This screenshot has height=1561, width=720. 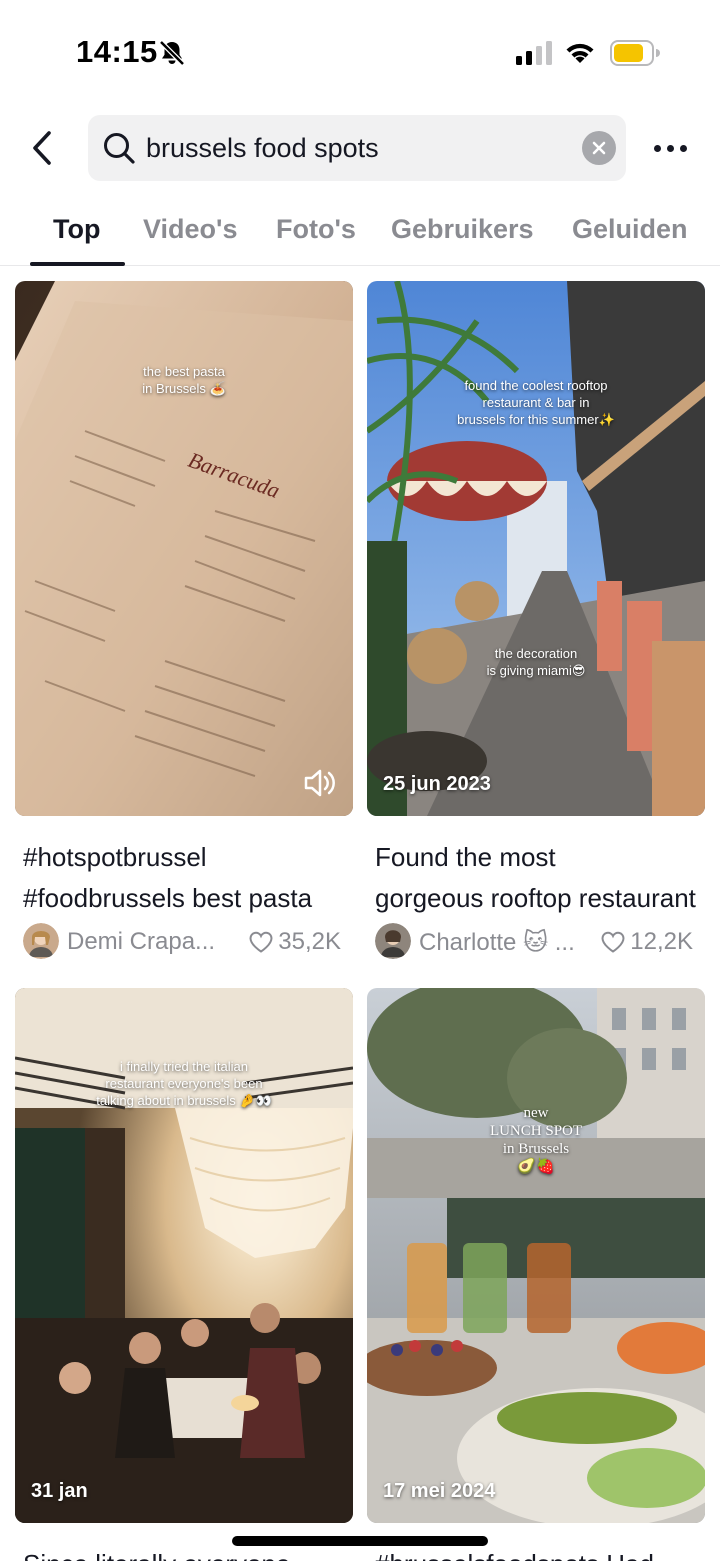 What do you see at coordinates (119, 148) in the screenshot?
I see `search-icon` at bounding box center [119, 148].